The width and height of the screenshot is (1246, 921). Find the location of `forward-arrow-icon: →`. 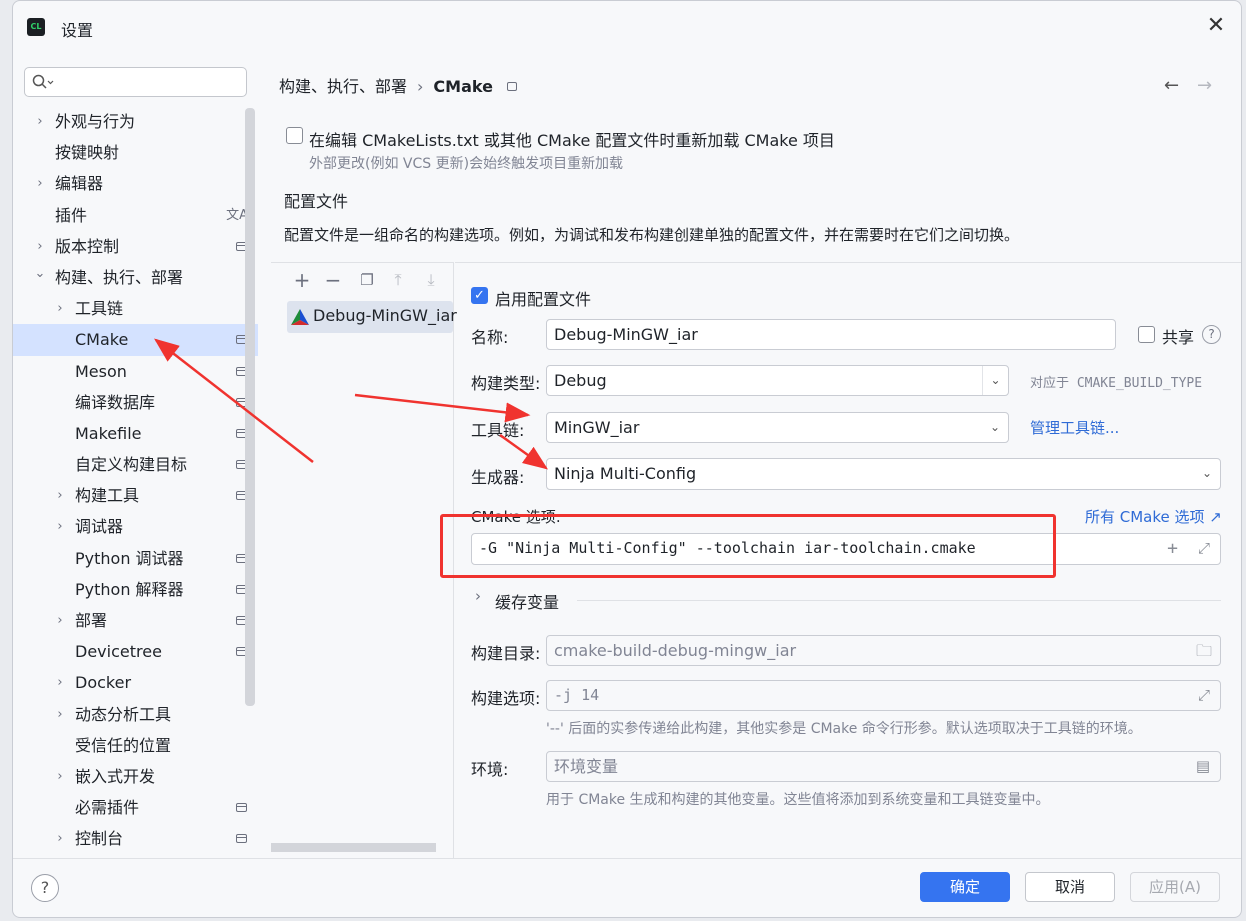

forward-arrow-icon: → is located at coordinates (1204, 85).